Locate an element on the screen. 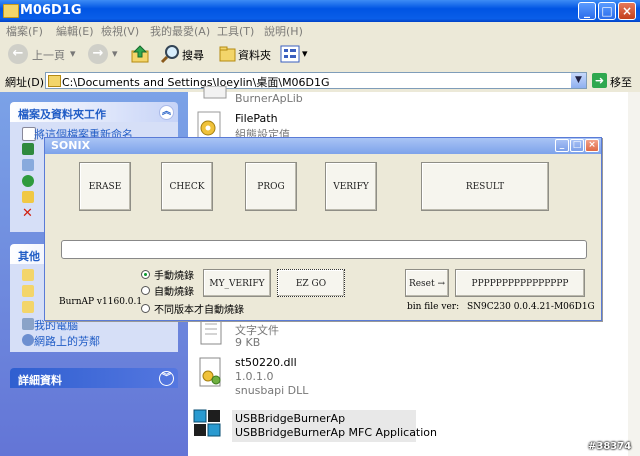 This screenshot has width=640, height=456. toolbar: ← 上一頁 ▾ → ▾ 搜尋 資料夾 ▾ is located at coordinates (320, 54).